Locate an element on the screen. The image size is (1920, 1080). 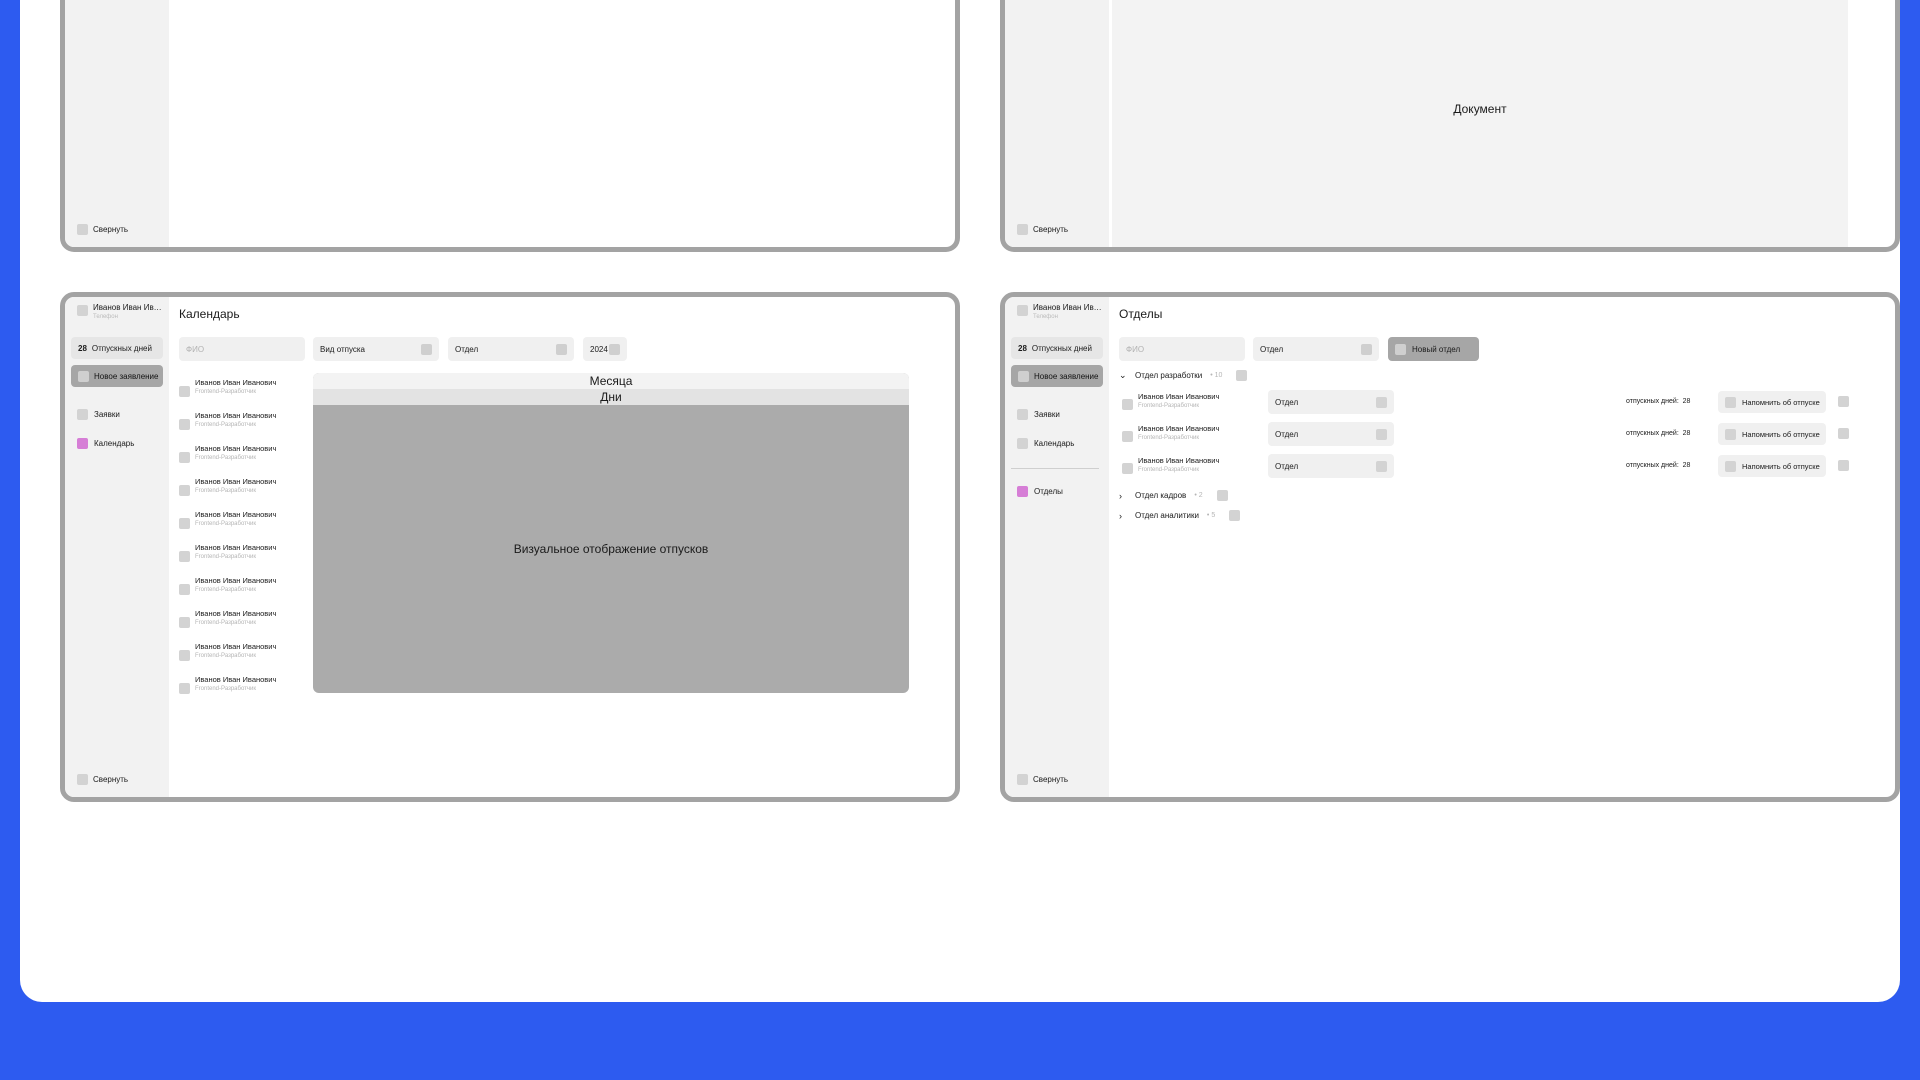
months-header: Месяца is located at coordinates (611, 381).